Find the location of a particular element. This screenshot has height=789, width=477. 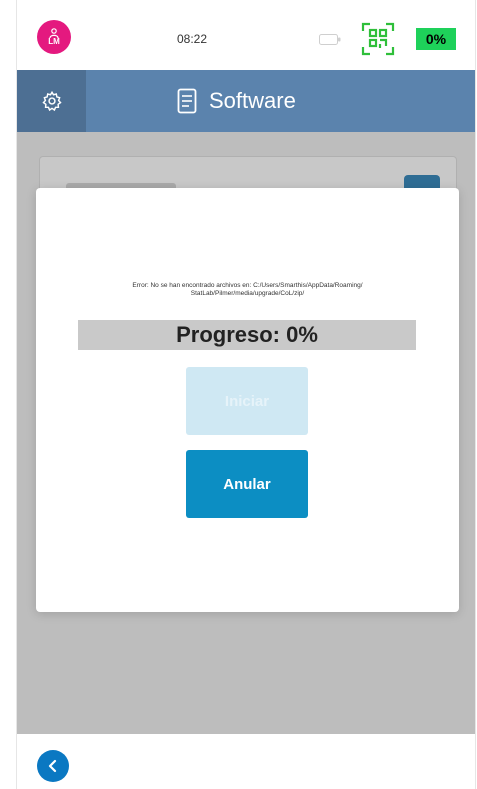

header-bar: Software is located at coordinates (246, 101).